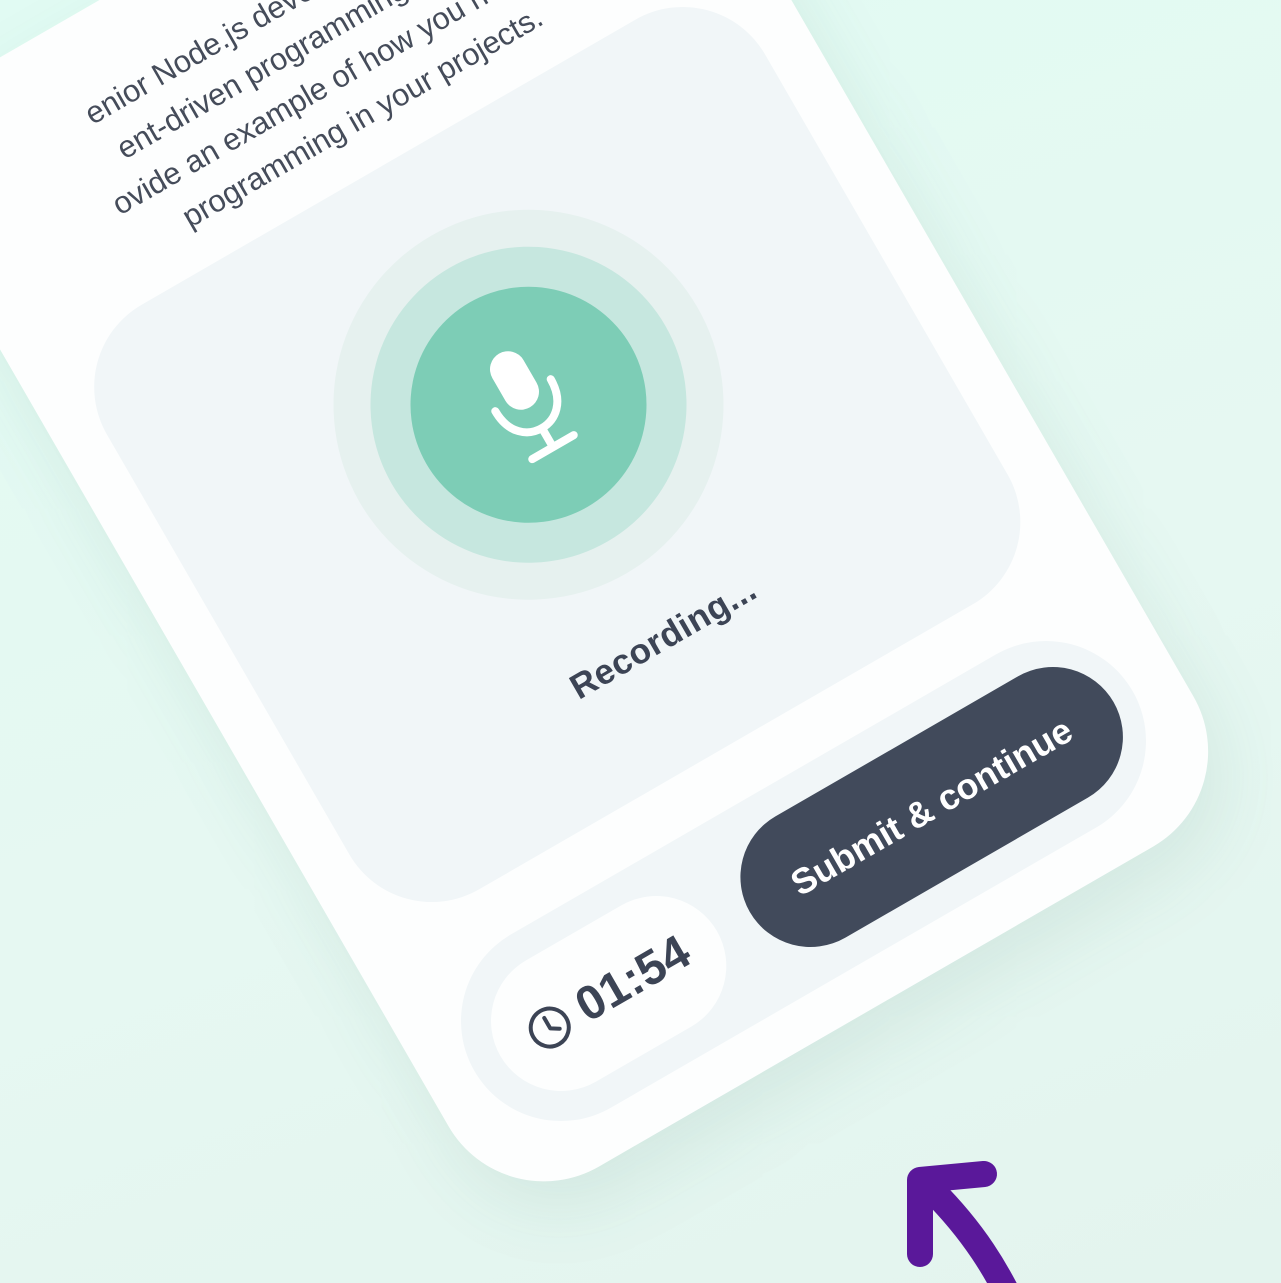  Describe the element at coordinates (549, 1027) in the screenshot. I see `clock-icon` at that location.